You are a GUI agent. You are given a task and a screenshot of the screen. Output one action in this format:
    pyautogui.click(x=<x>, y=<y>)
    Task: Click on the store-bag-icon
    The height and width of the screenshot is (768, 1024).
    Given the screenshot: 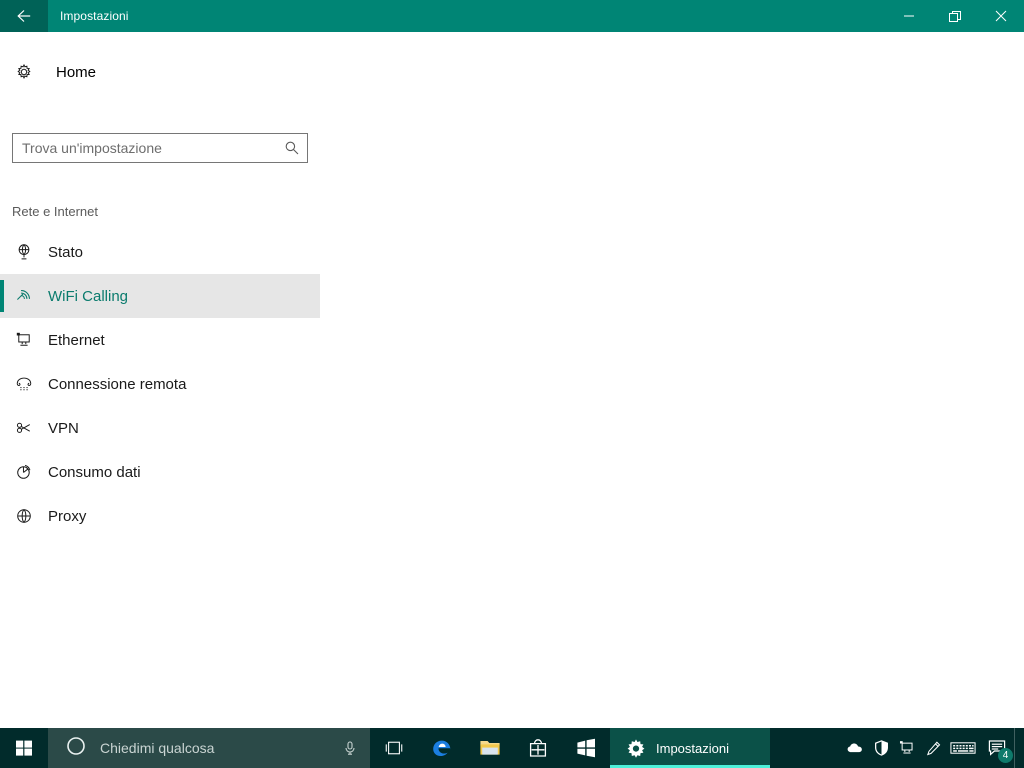 What is the action you would take?
    pyautogui.click(x=538, y=748)
    